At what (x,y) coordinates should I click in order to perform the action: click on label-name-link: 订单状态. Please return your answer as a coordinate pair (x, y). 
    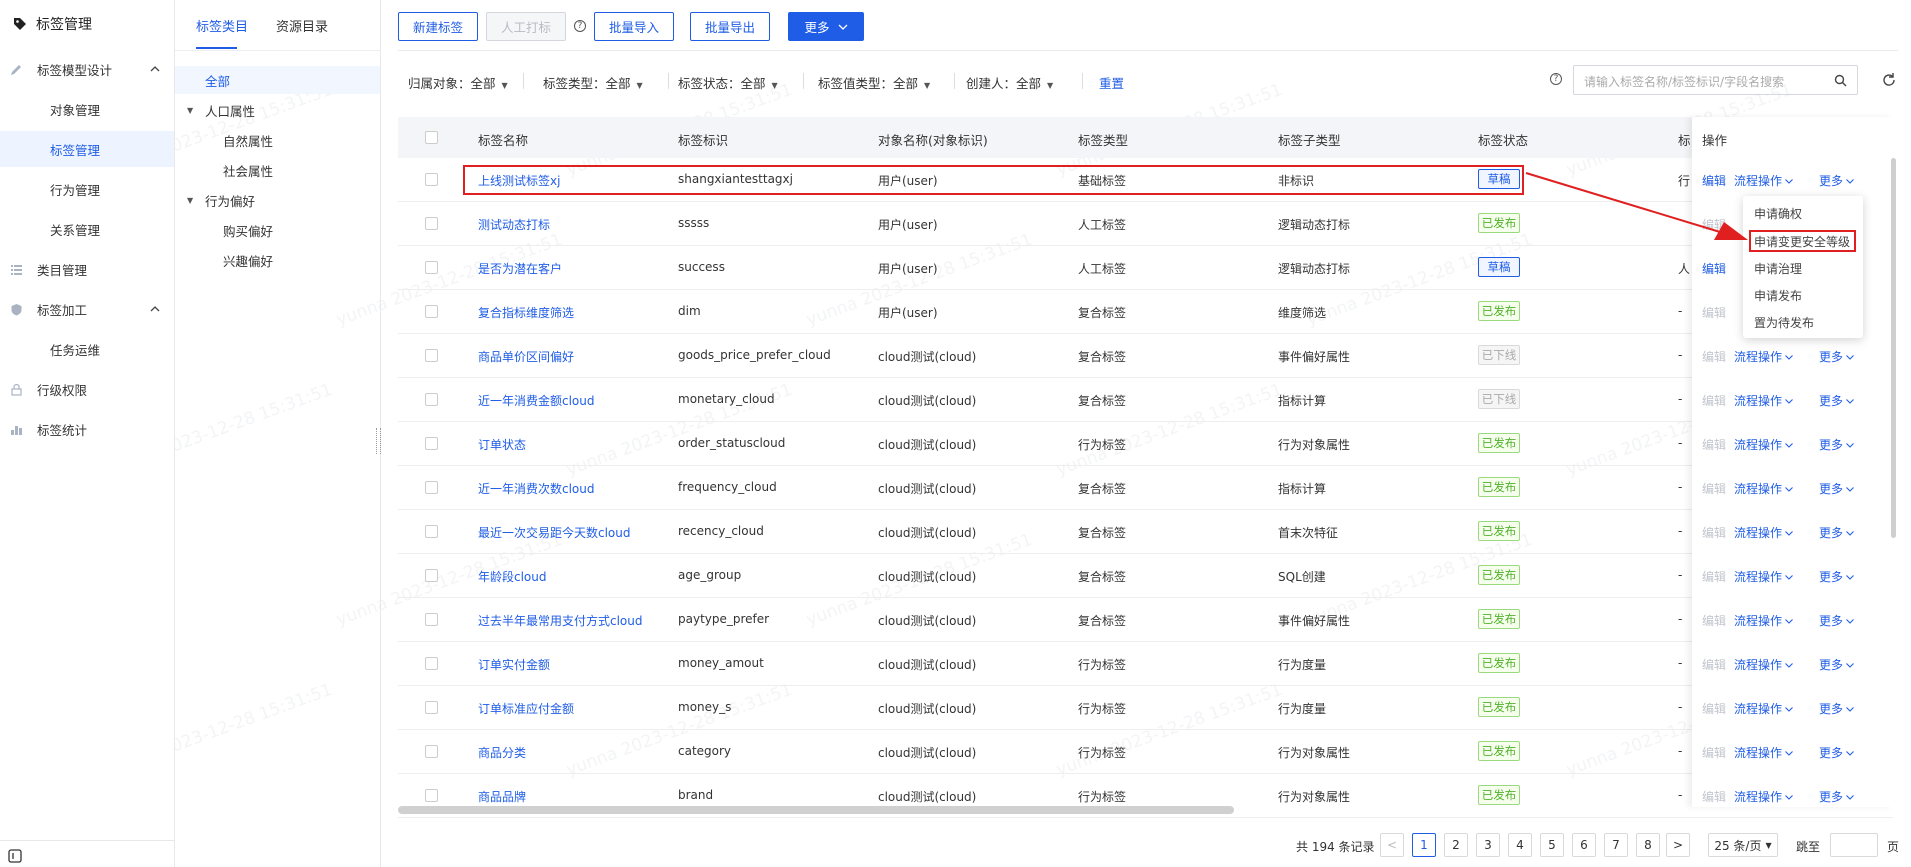
    Looking at the image, I should click on (502, 444).